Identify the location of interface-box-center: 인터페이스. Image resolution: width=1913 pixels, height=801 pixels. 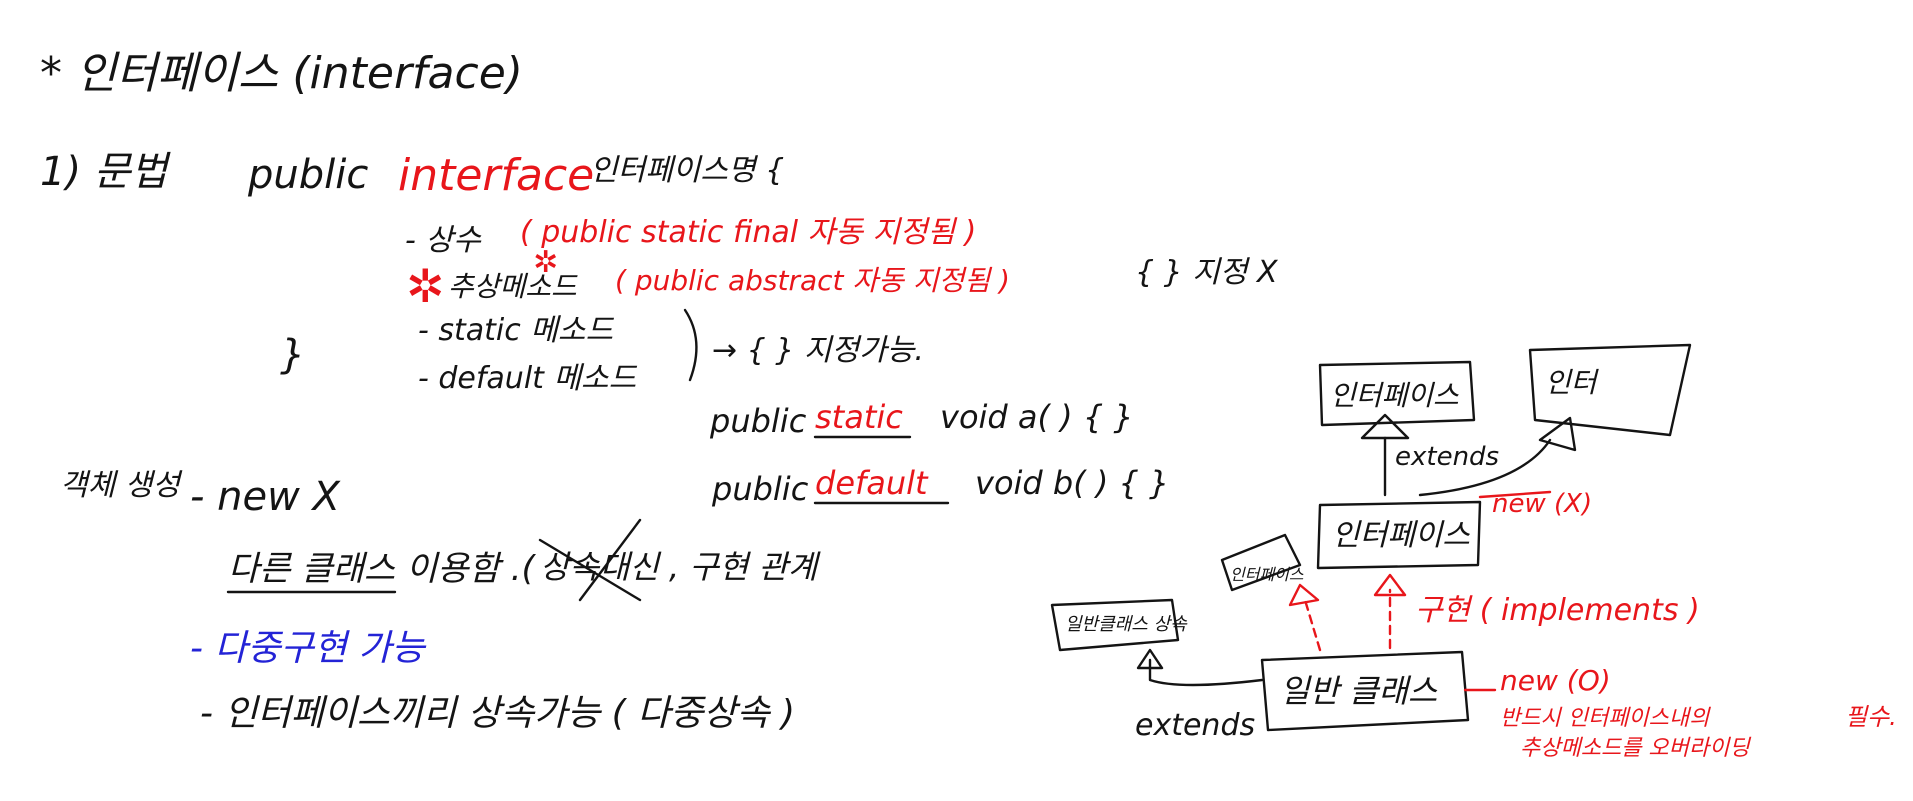
(1401, 535).